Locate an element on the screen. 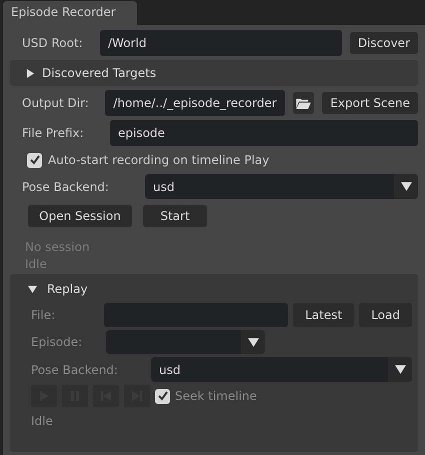 The image size is (425, 455). expand-arrow-icon is located at coordinates (32, 289).